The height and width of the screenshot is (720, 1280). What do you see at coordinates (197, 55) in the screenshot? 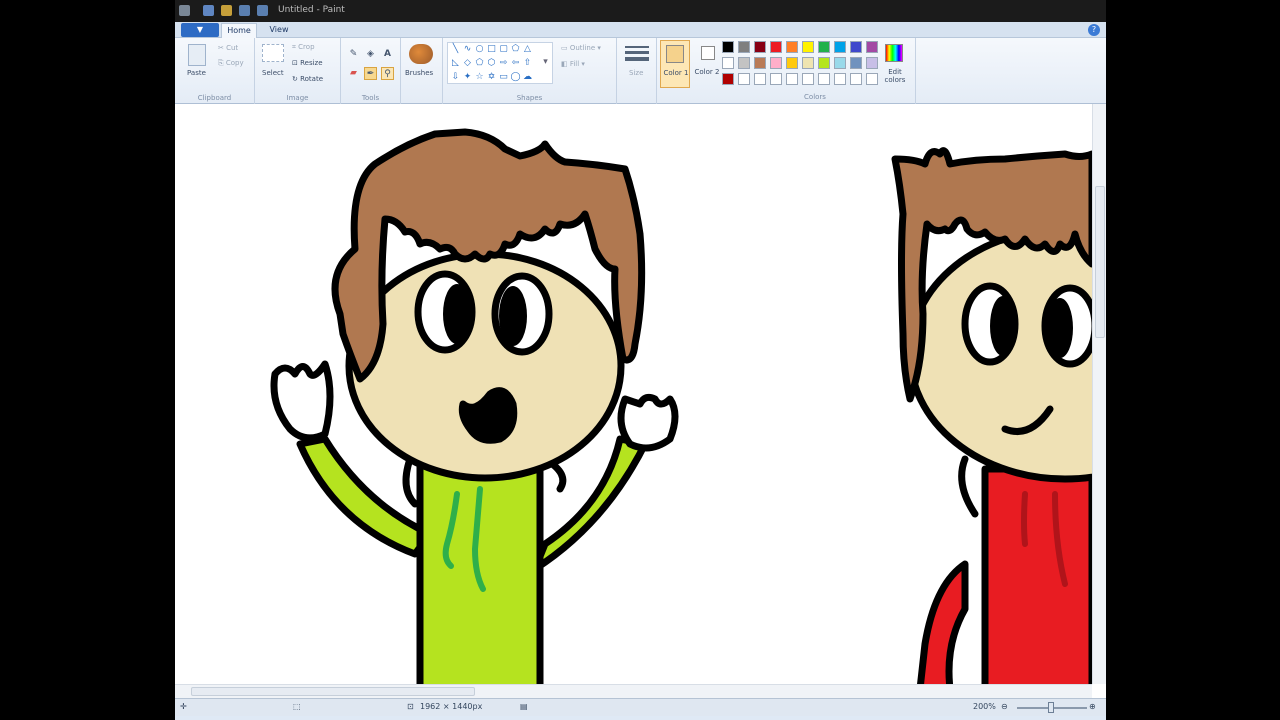
I see `paste-icon` at bounding box center [197, 55].